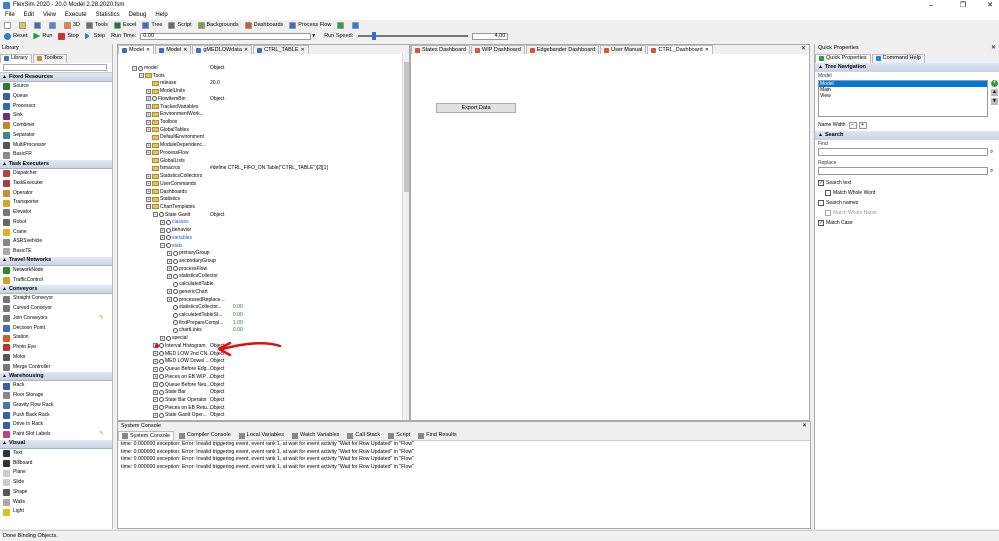 This screenshot has width=999, height=541. I want to click on tree-nav-item: View, so click(903, 96).